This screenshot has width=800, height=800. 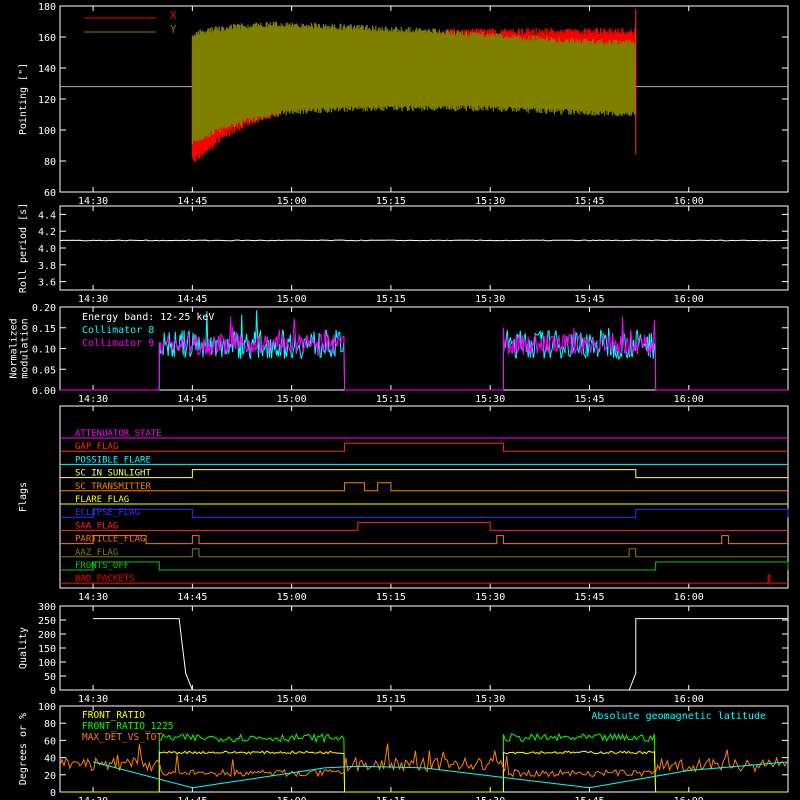 I want to click on ratios-ytick-label: 40, so click(x=50, y=759).